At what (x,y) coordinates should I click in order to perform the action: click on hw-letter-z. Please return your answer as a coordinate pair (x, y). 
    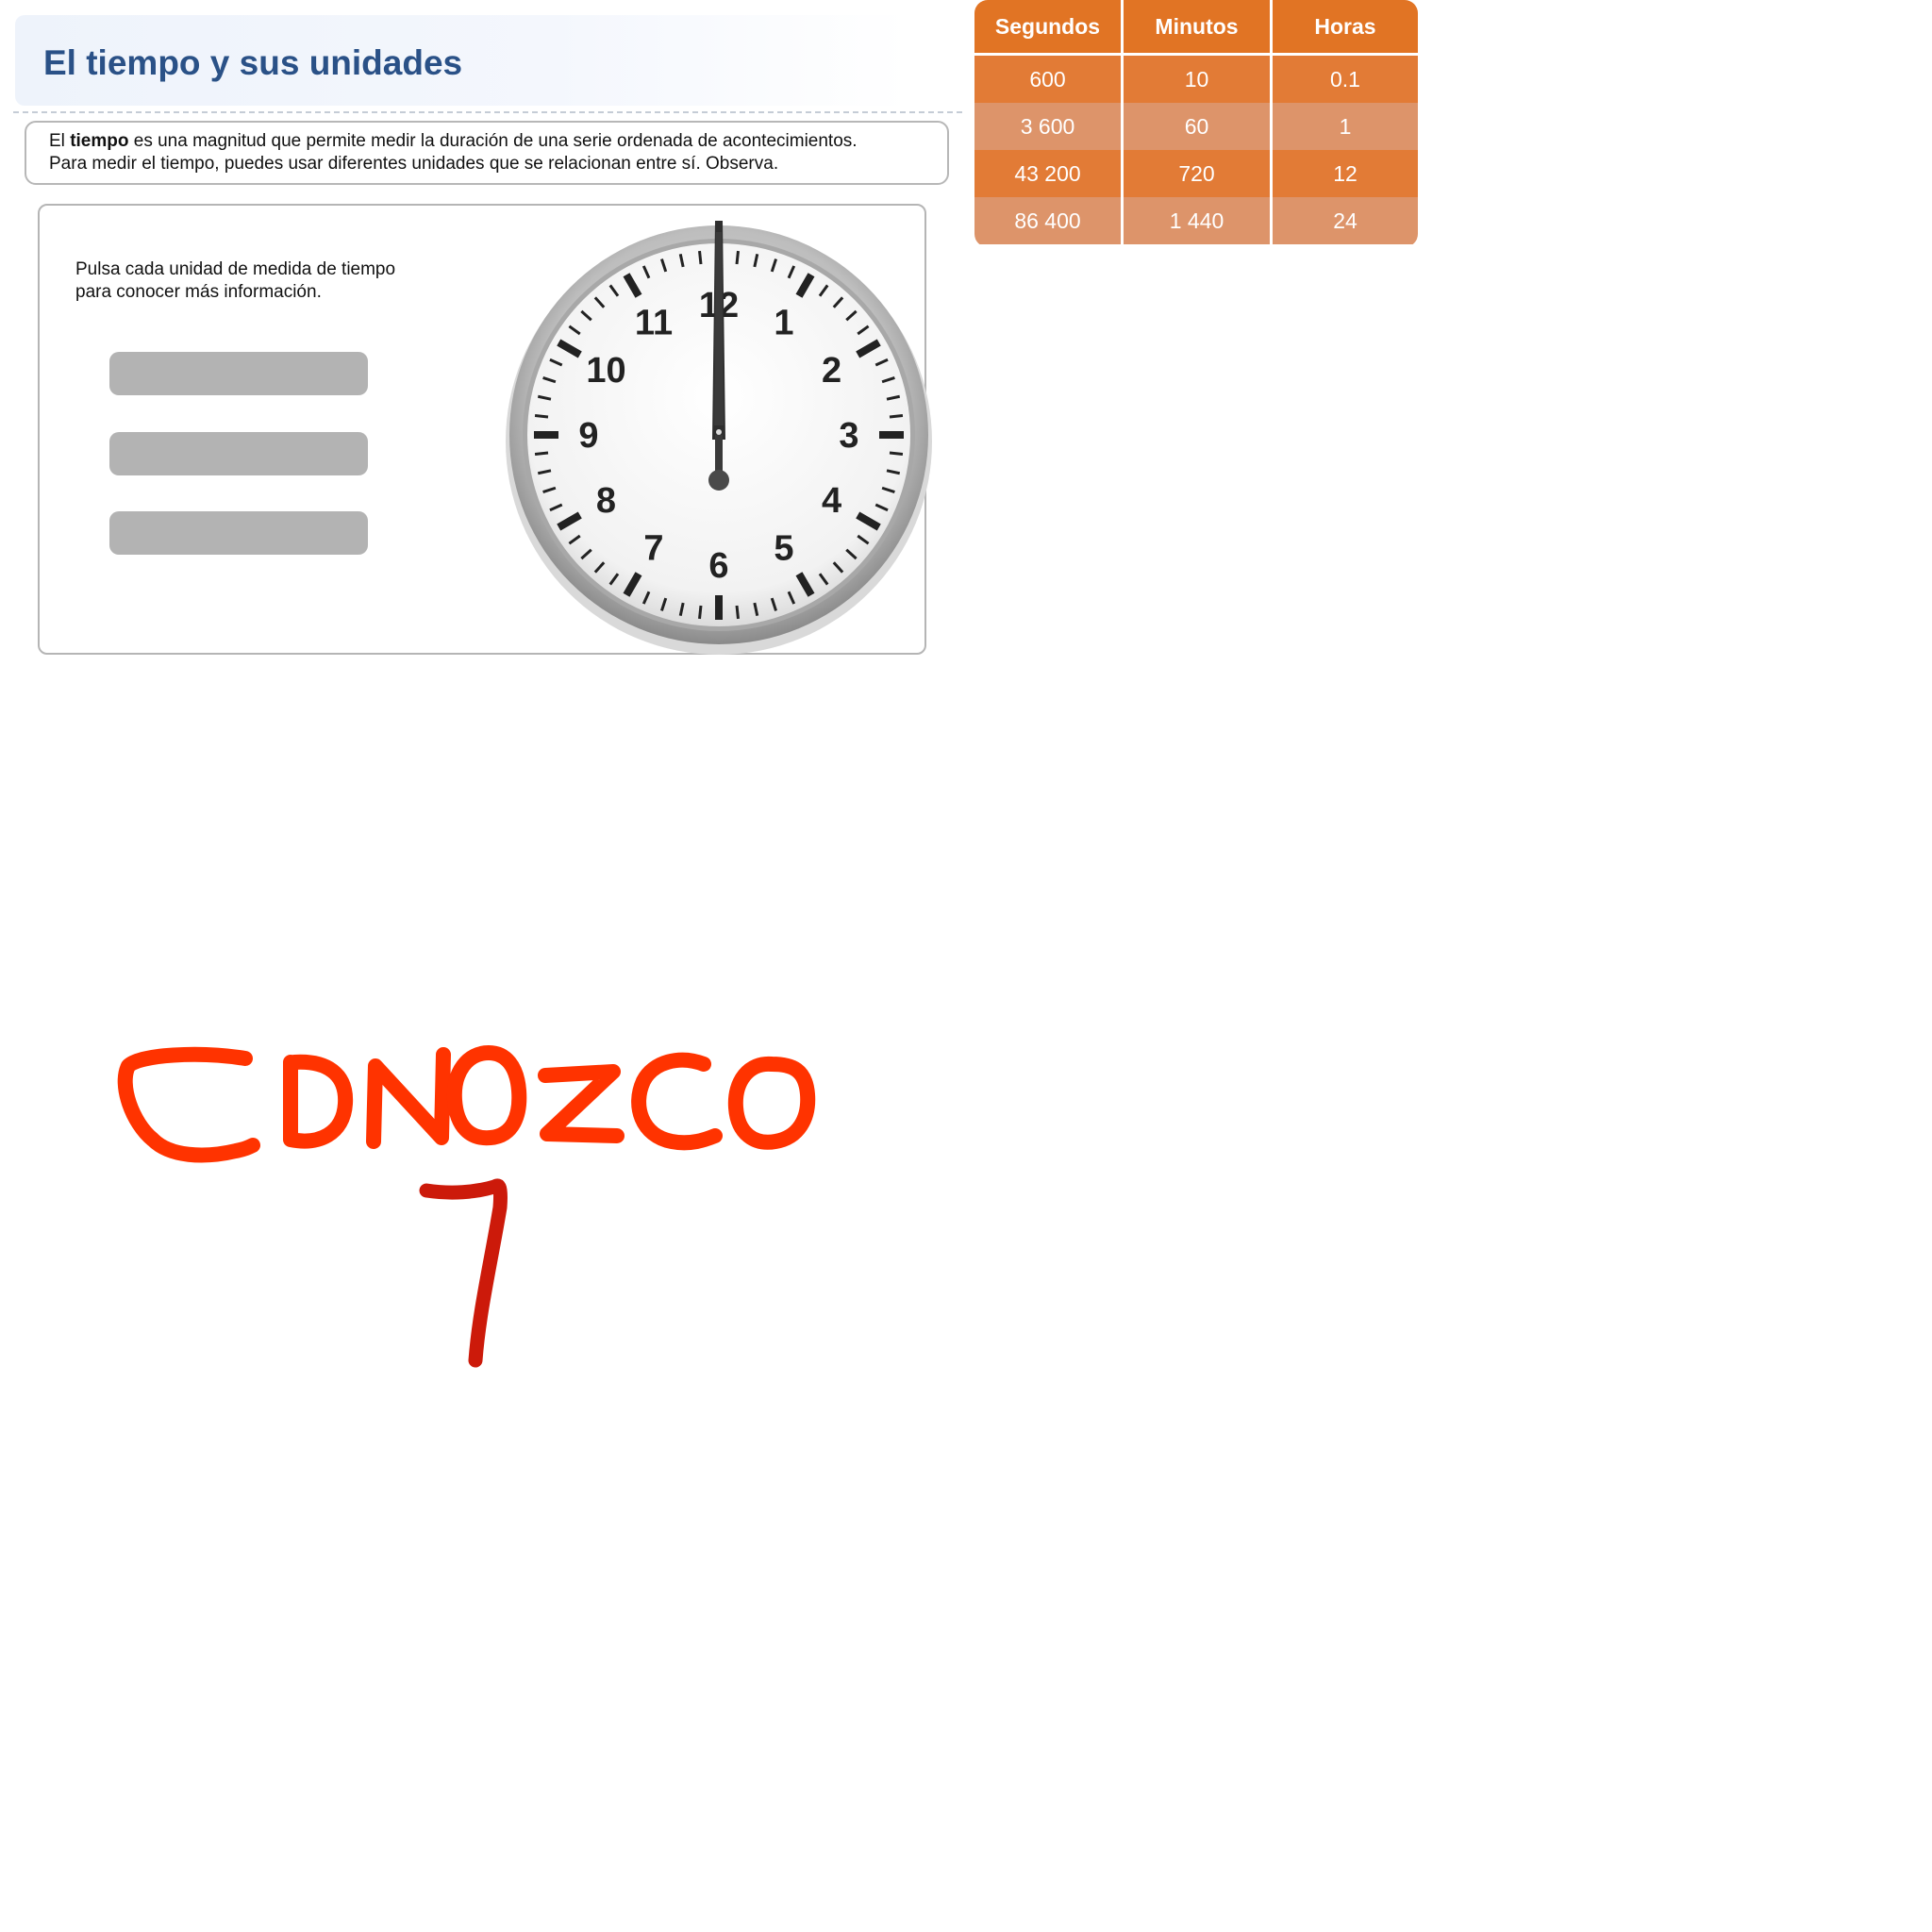
    Looking at the image, I should click on (582, 1103).